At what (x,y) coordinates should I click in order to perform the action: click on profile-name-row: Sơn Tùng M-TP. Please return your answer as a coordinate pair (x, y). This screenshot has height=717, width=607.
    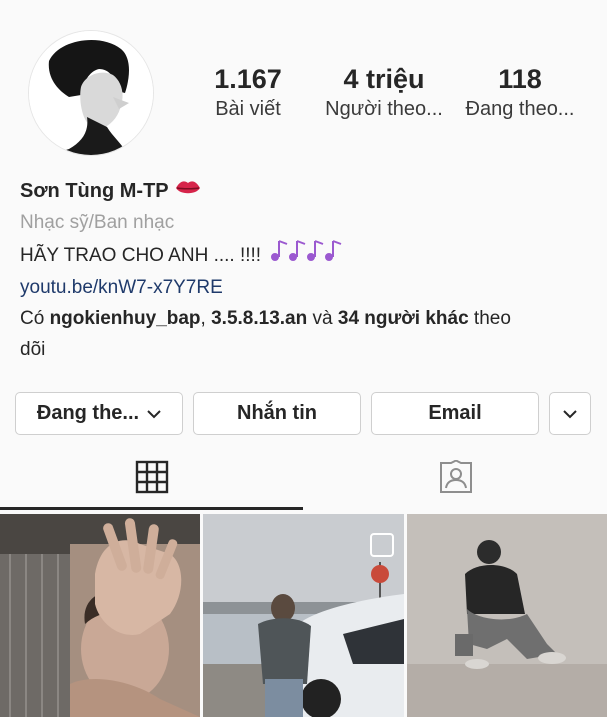
    Looking at the image, I should click on (305, 191).